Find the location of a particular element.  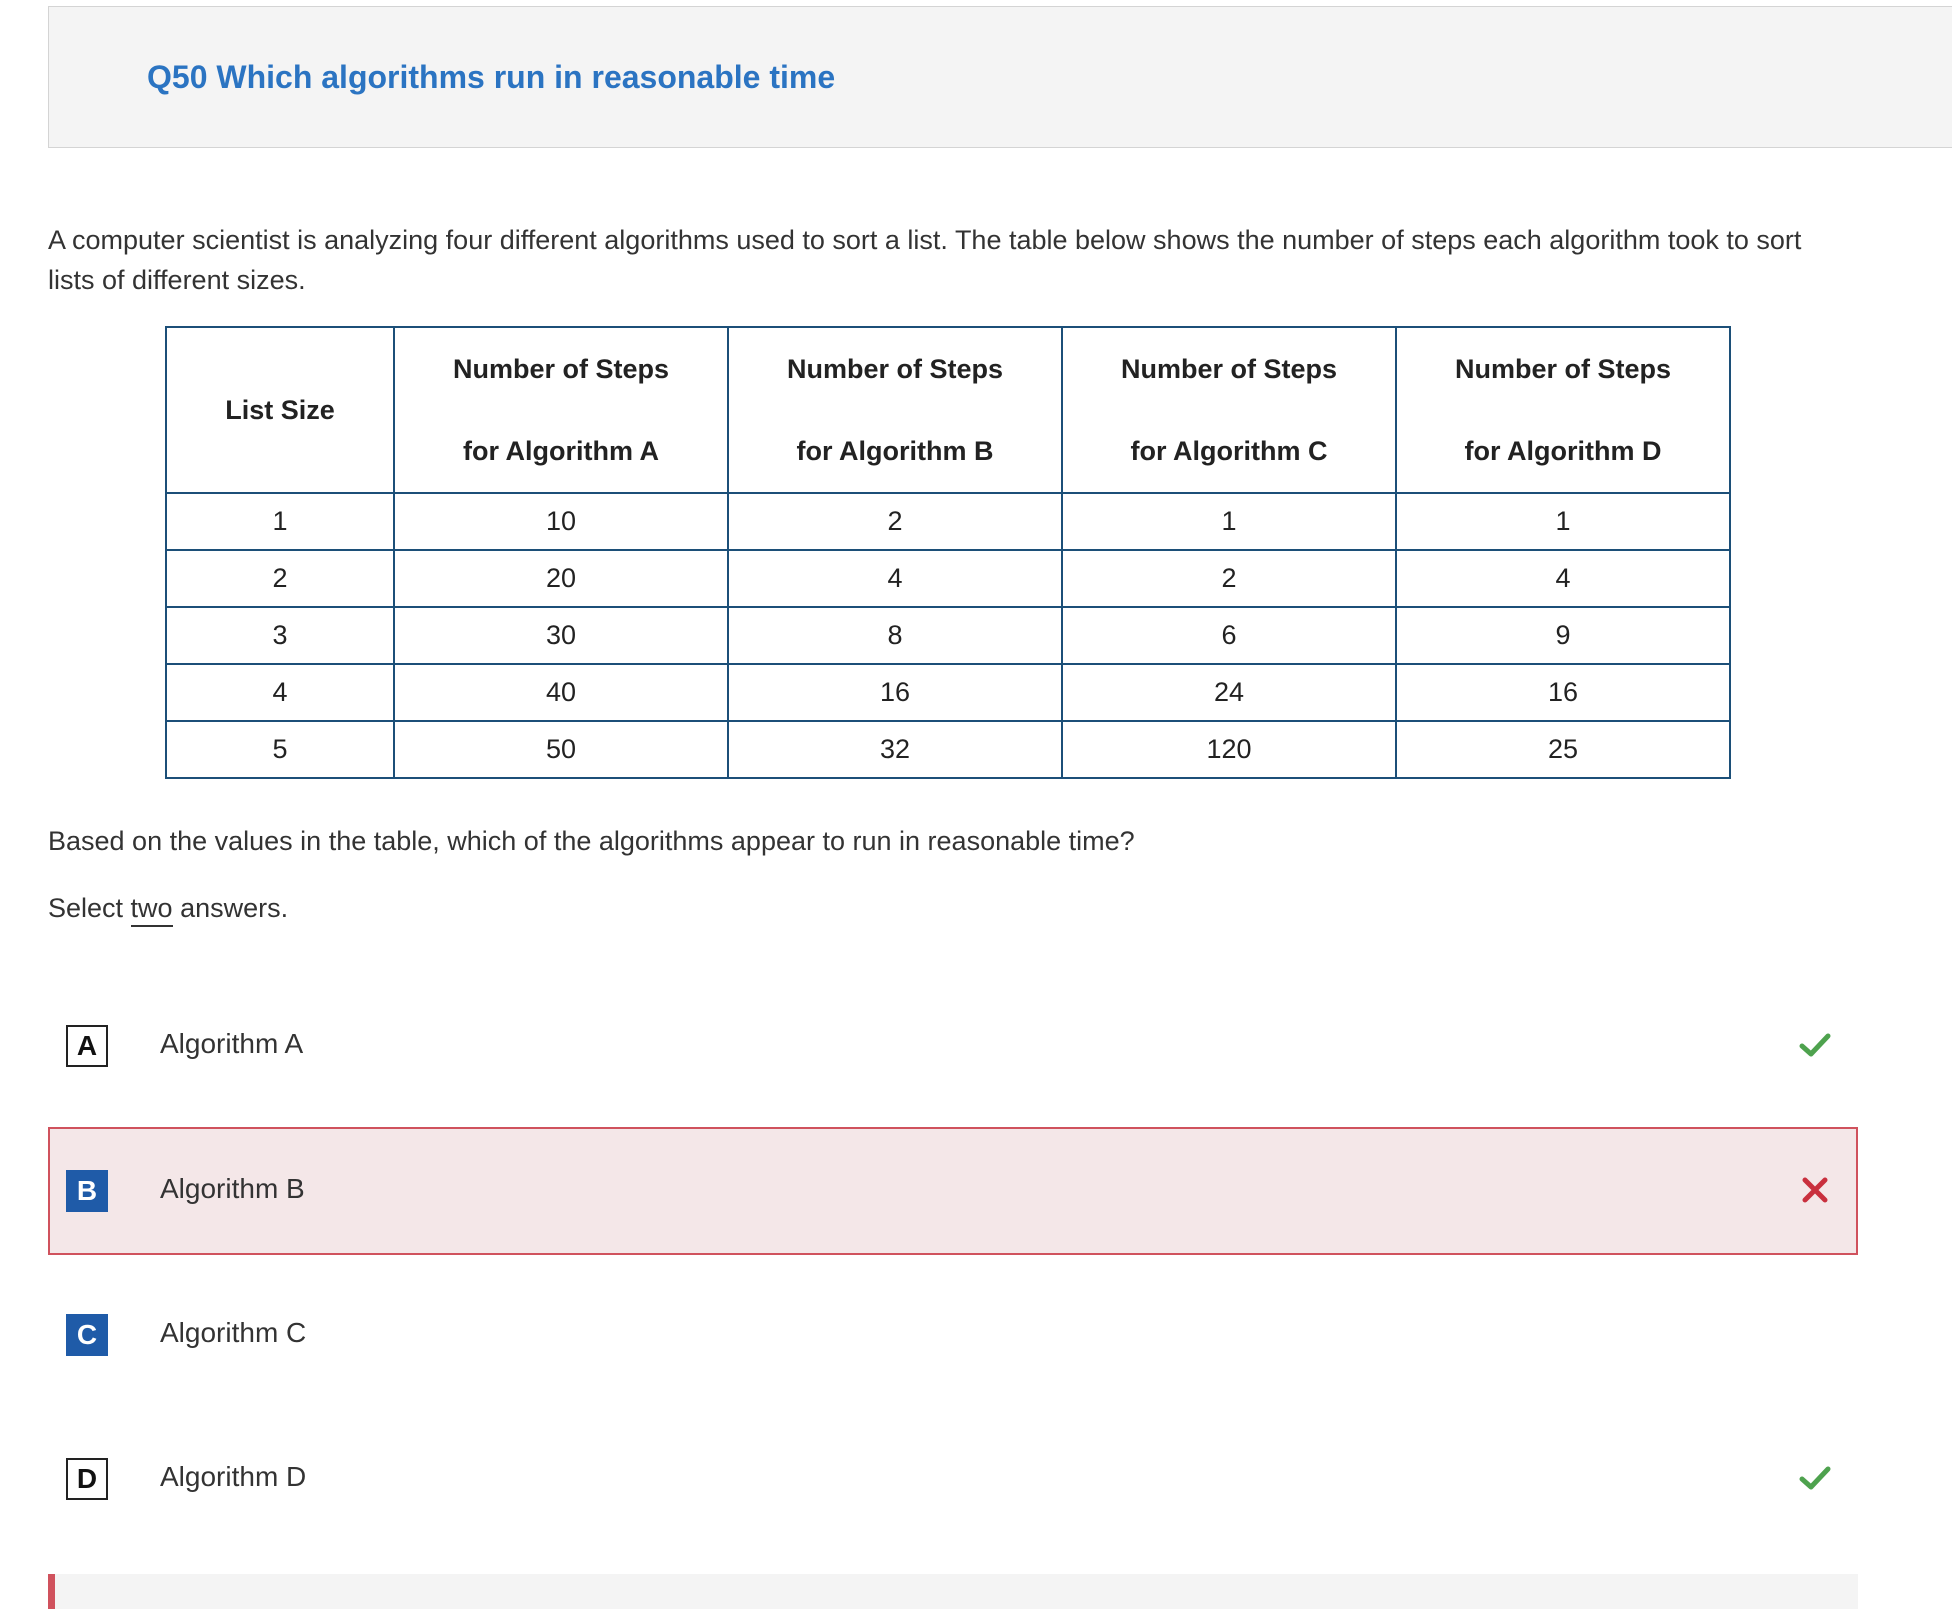

instruction-prefix: Select is located at coordinates (89, 908).